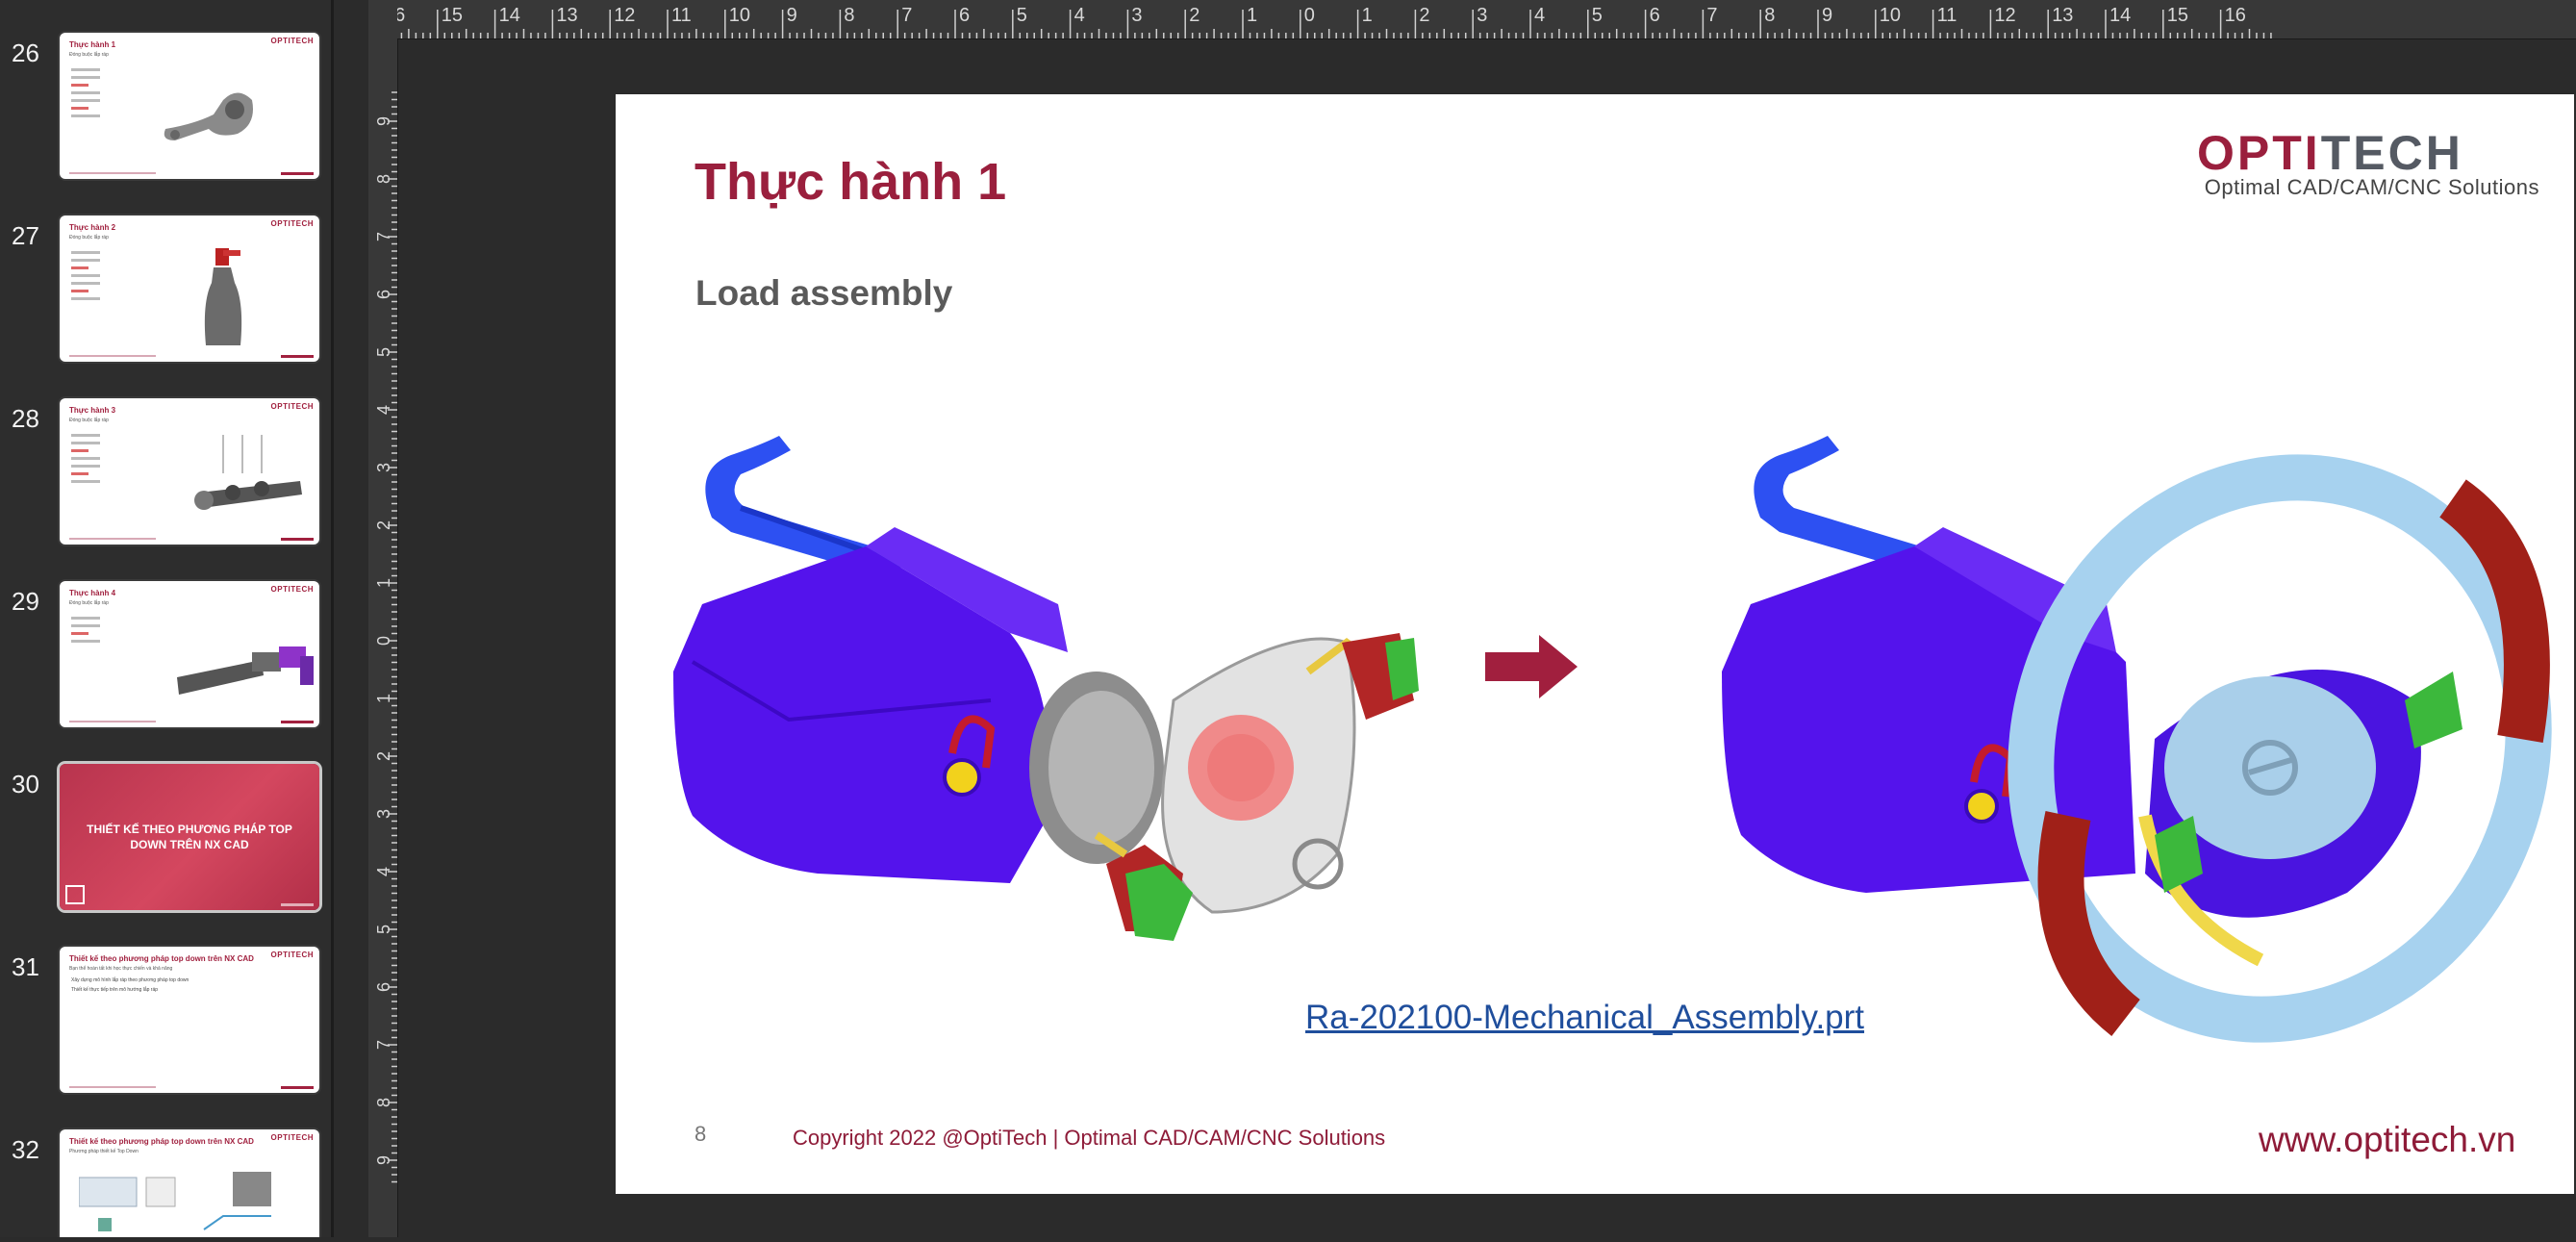  What do you see at coordinates (625, 15) in the screenshot?
I see `ruler-label: 12` at bounding box center [625, 15].